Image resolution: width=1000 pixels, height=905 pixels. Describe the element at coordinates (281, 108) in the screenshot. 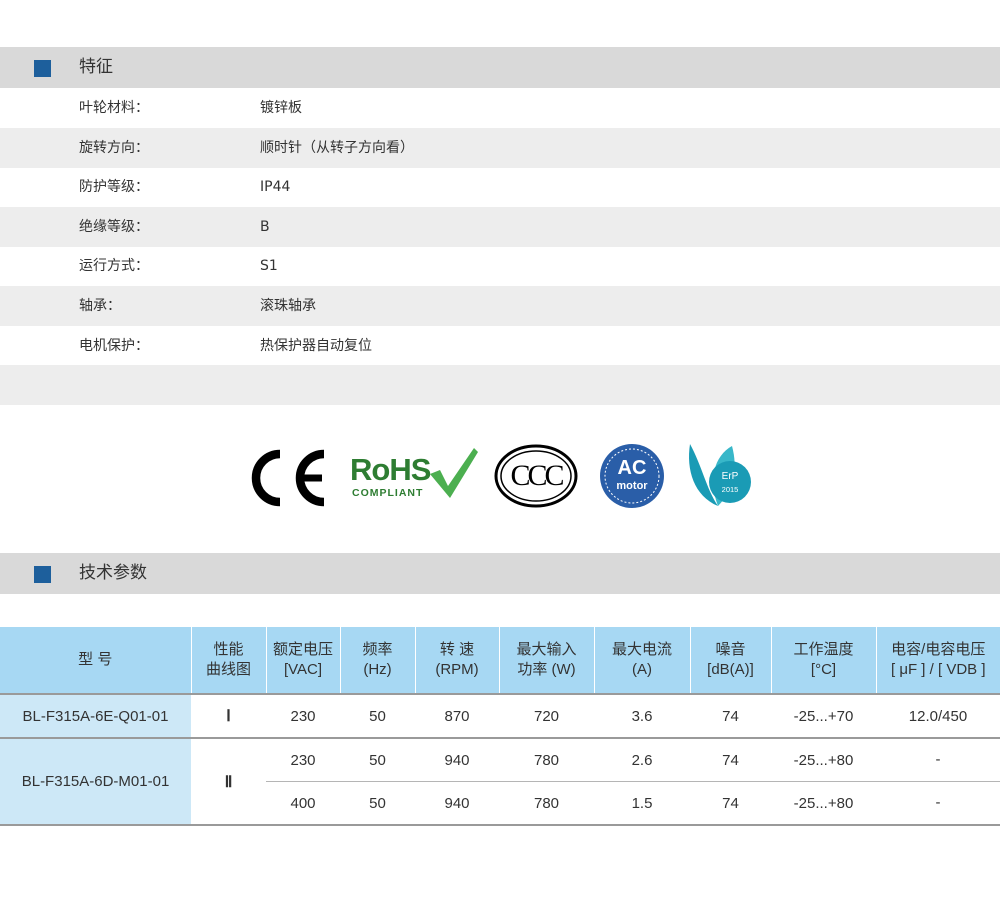

I see `feature-value: 镀锌板` at that location.